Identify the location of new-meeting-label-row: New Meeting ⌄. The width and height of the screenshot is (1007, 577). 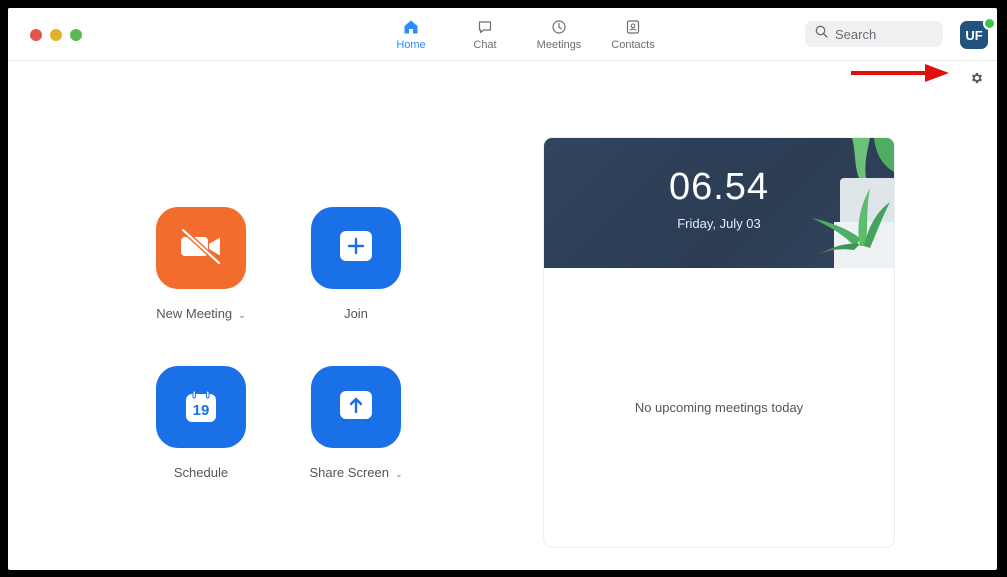
(200, 313).